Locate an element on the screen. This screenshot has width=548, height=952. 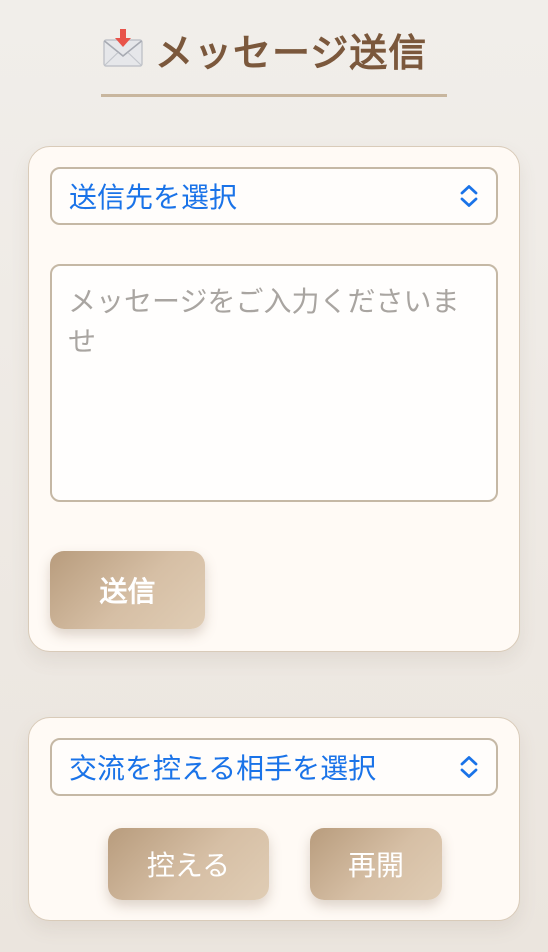
resume-button: 再開 is located at coordinates (376, 864).